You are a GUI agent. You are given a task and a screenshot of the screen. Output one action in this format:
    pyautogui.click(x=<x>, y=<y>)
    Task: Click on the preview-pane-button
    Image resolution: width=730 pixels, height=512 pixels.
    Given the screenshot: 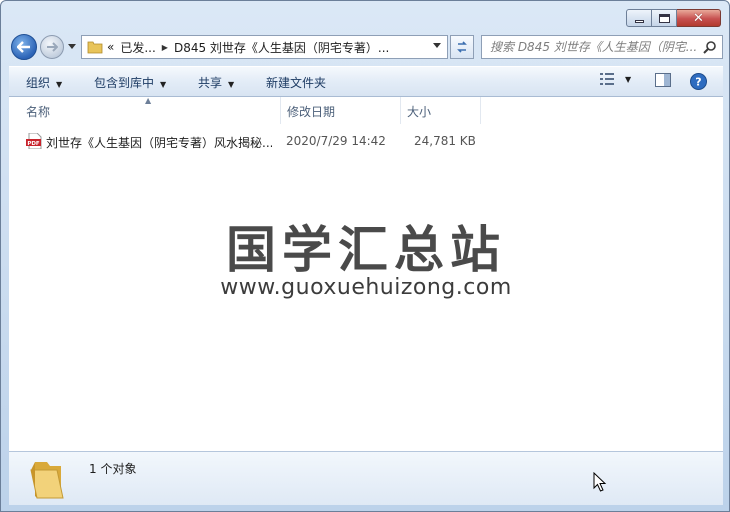 What is the action you would take?
    pyautogui.click(x=663, y=80)
    